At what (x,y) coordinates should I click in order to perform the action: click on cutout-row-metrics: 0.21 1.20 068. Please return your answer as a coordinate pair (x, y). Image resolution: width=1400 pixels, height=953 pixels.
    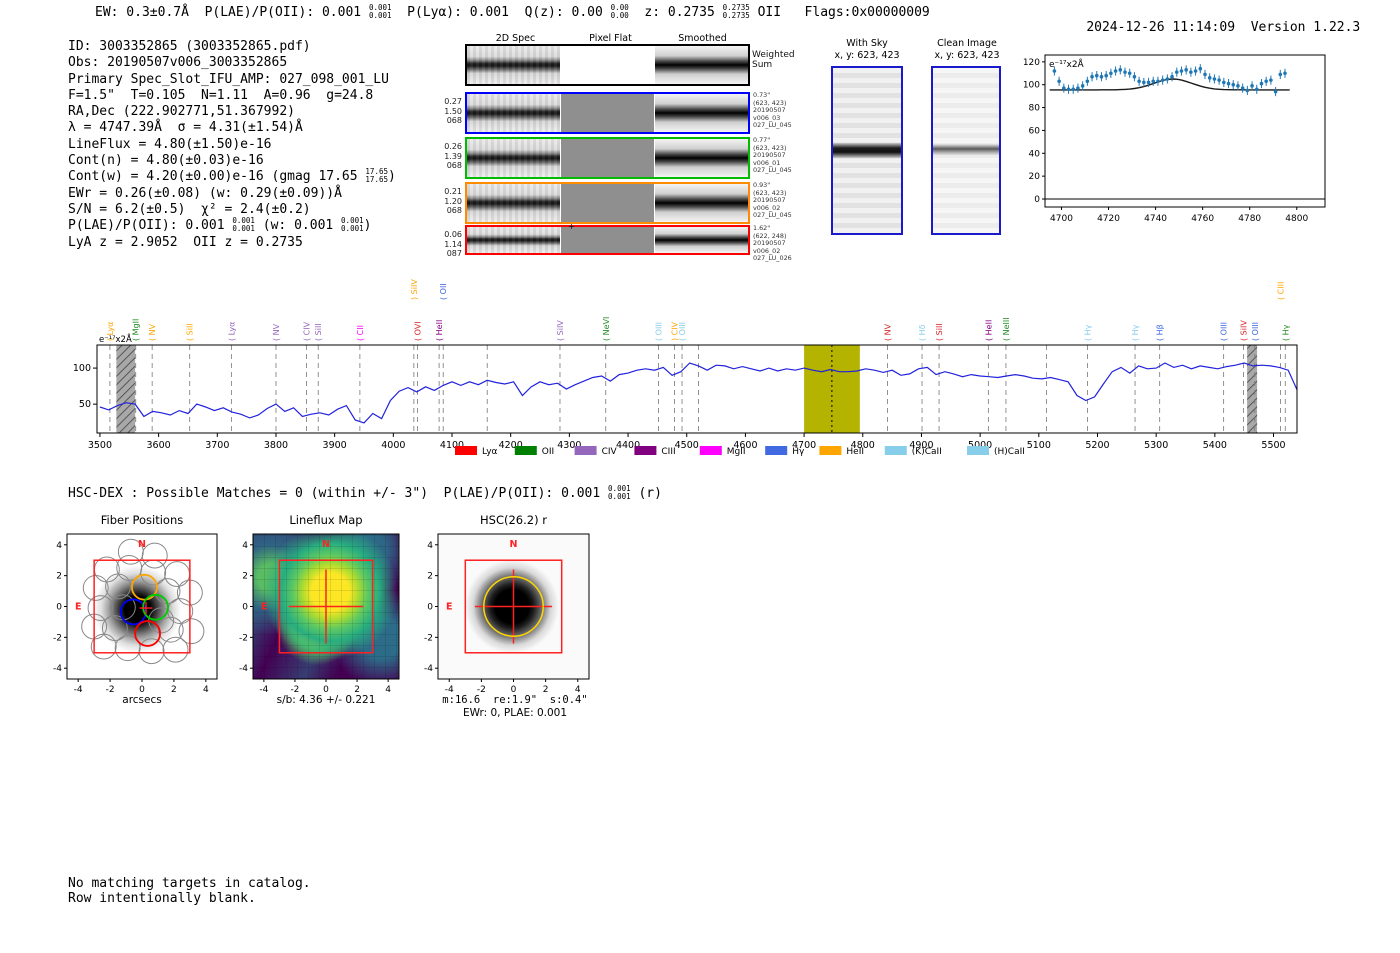
    Looking at the image, I should click on (447, 201).